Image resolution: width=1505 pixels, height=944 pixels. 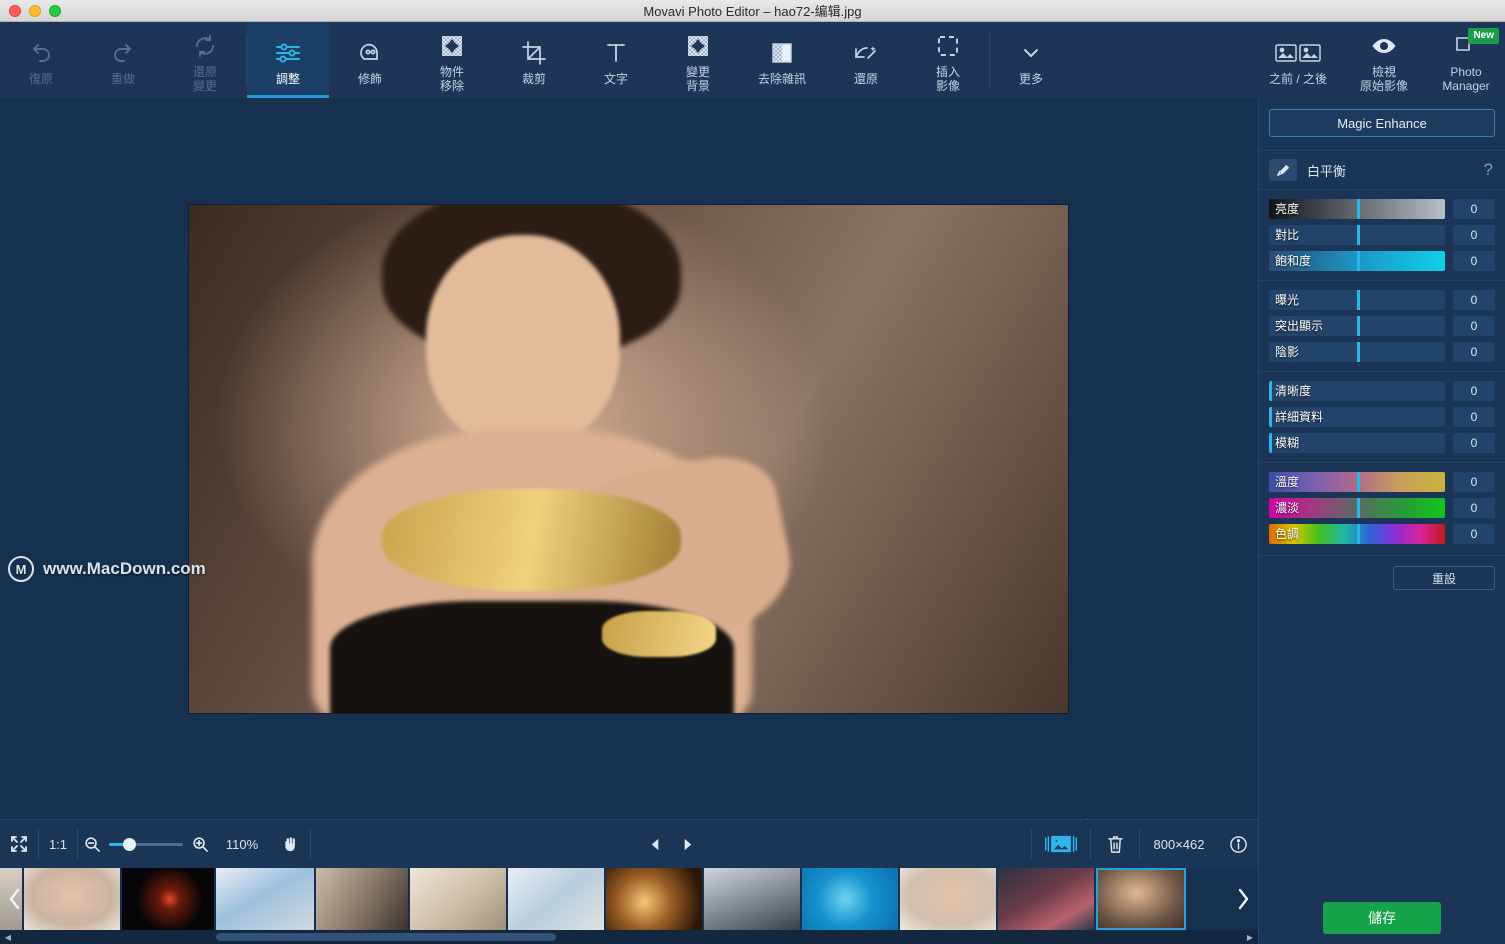 I want to click on slider-exposure-value: 0, so click(x=1474, y=300).